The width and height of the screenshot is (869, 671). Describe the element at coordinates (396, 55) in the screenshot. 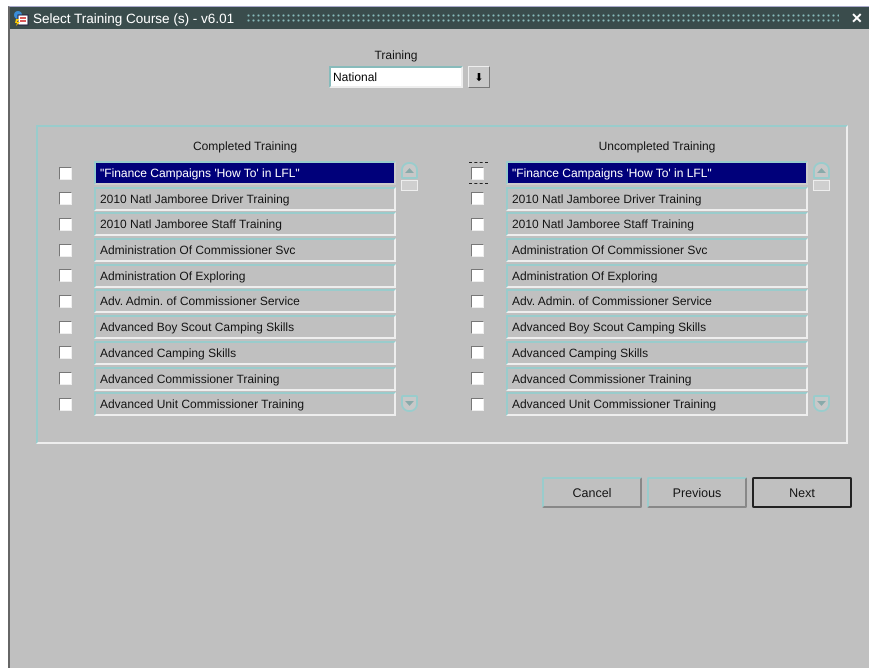

I see `training-label: Training` at that location.